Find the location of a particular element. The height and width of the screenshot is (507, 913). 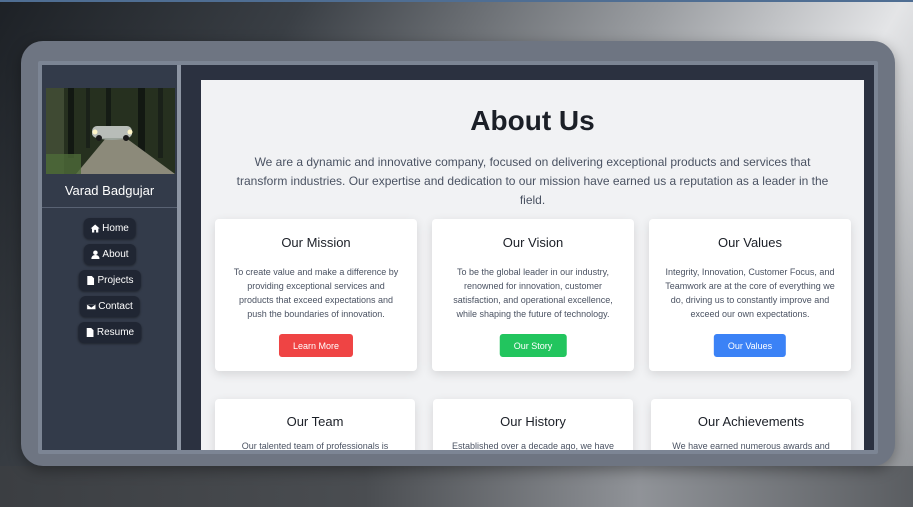

nav-item-projects: Projects is located at coordinates (109, 280).